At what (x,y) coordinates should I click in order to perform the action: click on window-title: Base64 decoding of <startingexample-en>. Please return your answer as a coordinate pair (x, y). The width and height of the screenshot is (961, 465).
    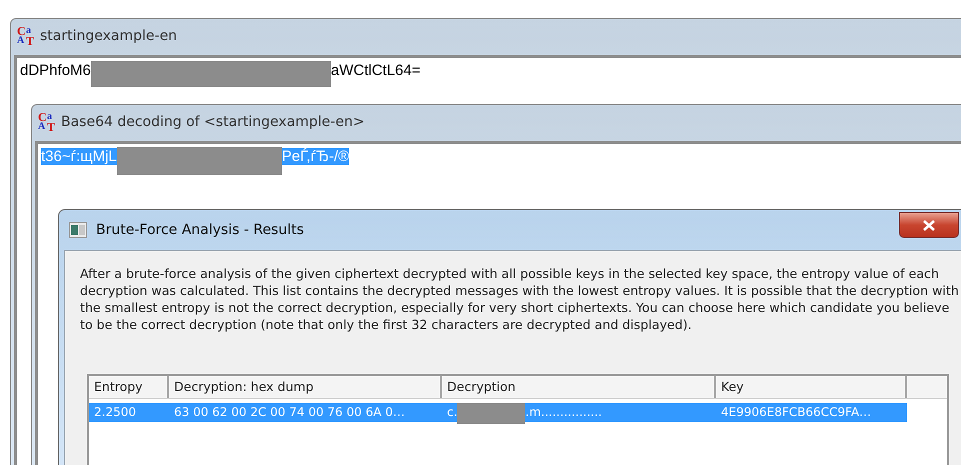
    Looking at the image, I should click on (213, 122).